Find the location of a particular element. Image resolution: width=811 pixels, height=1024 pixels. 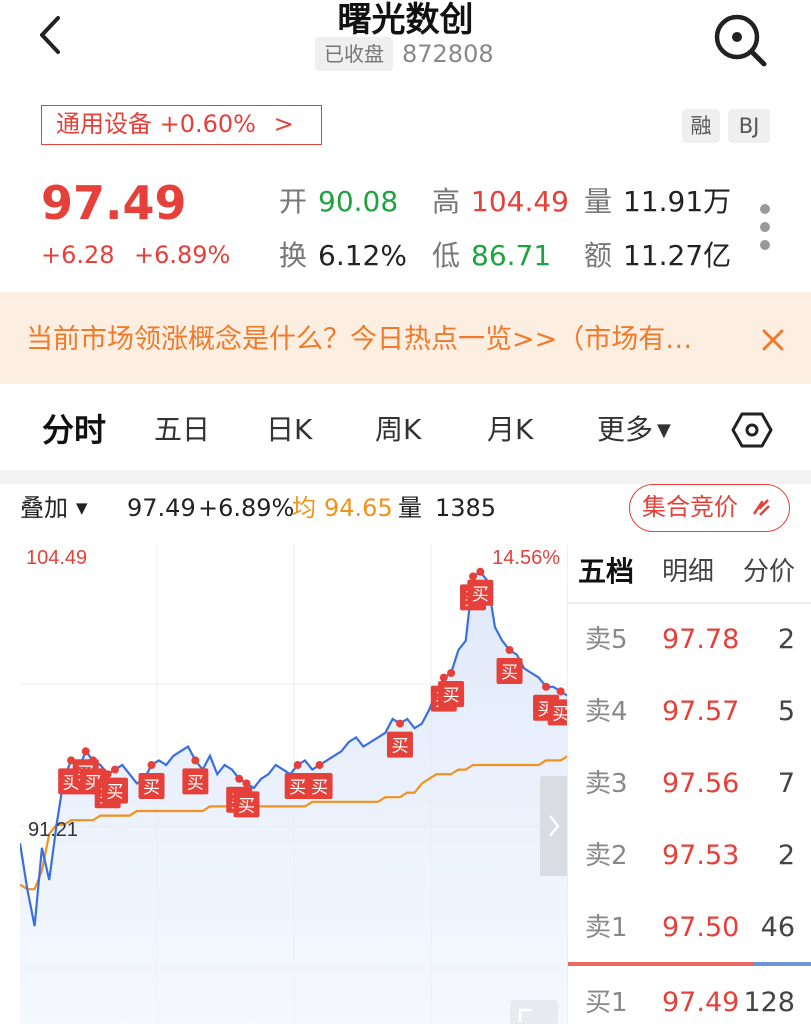

orderbook-row-label: 卖2 is located at coordinates (606, 856).